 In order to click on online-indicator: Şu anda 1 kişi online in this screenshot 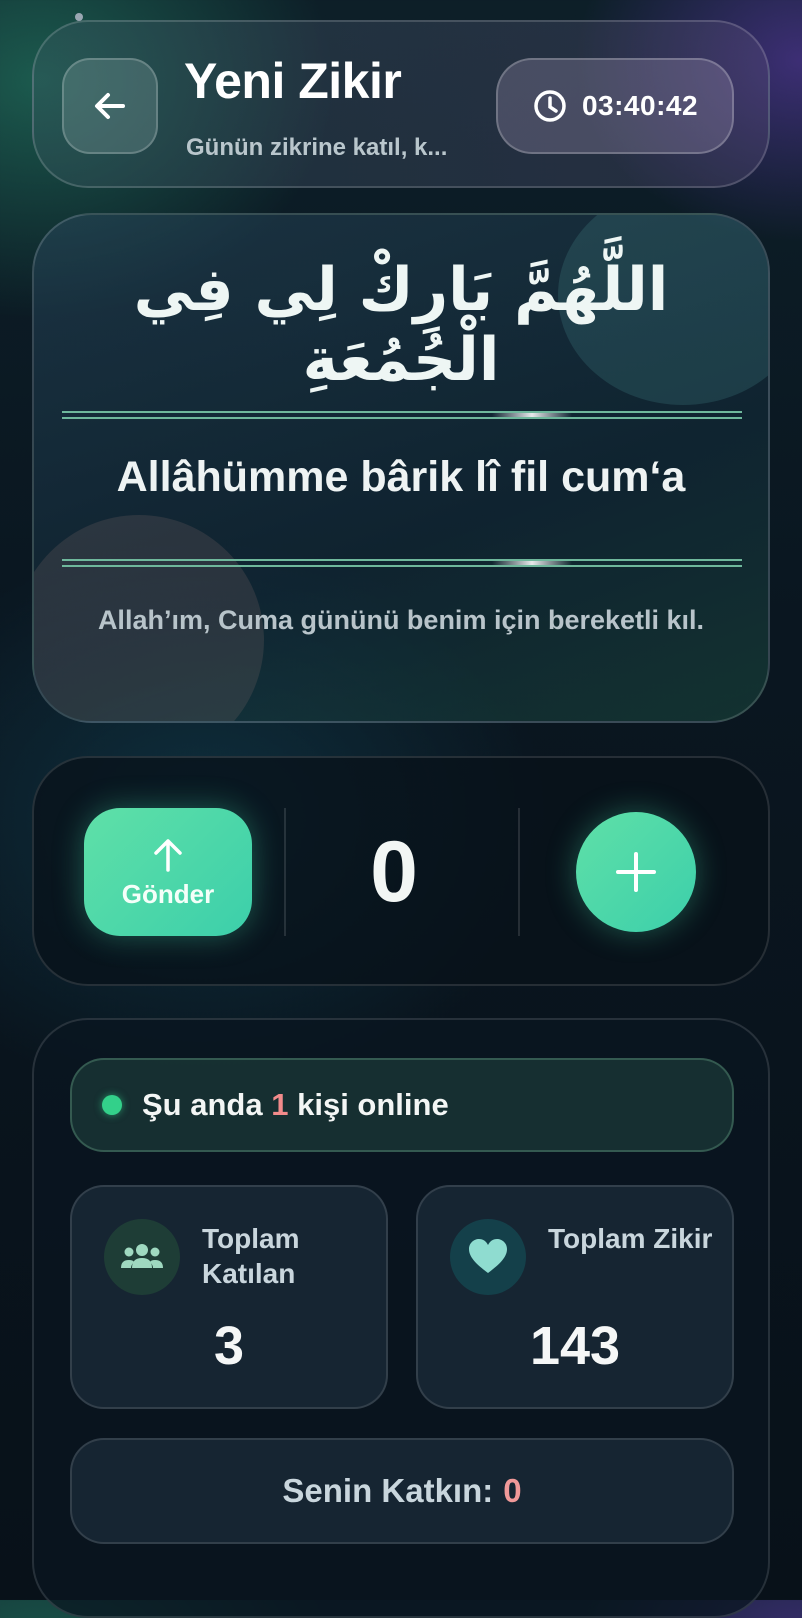, I will do `click(402, 1105)`.